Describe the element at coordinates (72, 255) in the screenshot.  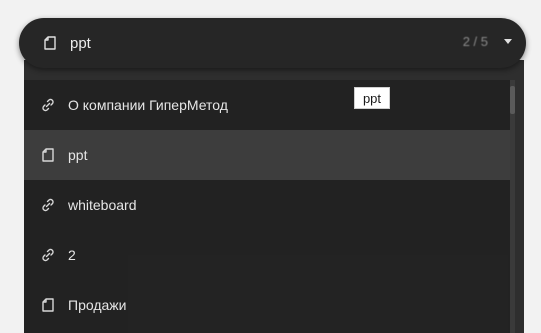
I see `menu-item-label: 2` at that location.